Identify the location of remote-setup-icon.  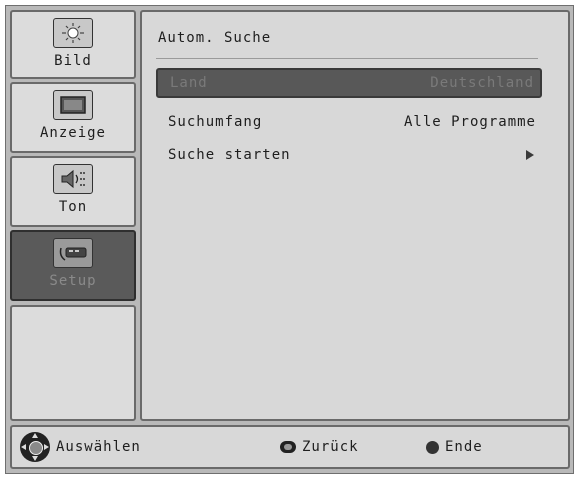
(73, 253).